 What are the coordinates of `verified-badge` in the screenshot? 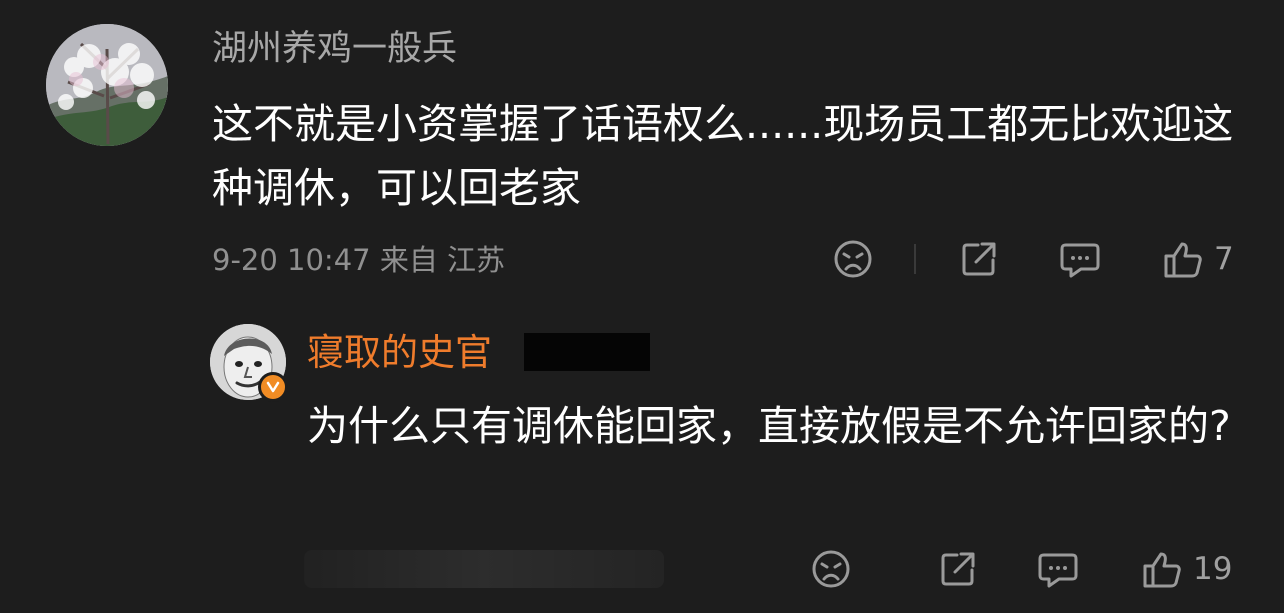 It's located at (273, 387).